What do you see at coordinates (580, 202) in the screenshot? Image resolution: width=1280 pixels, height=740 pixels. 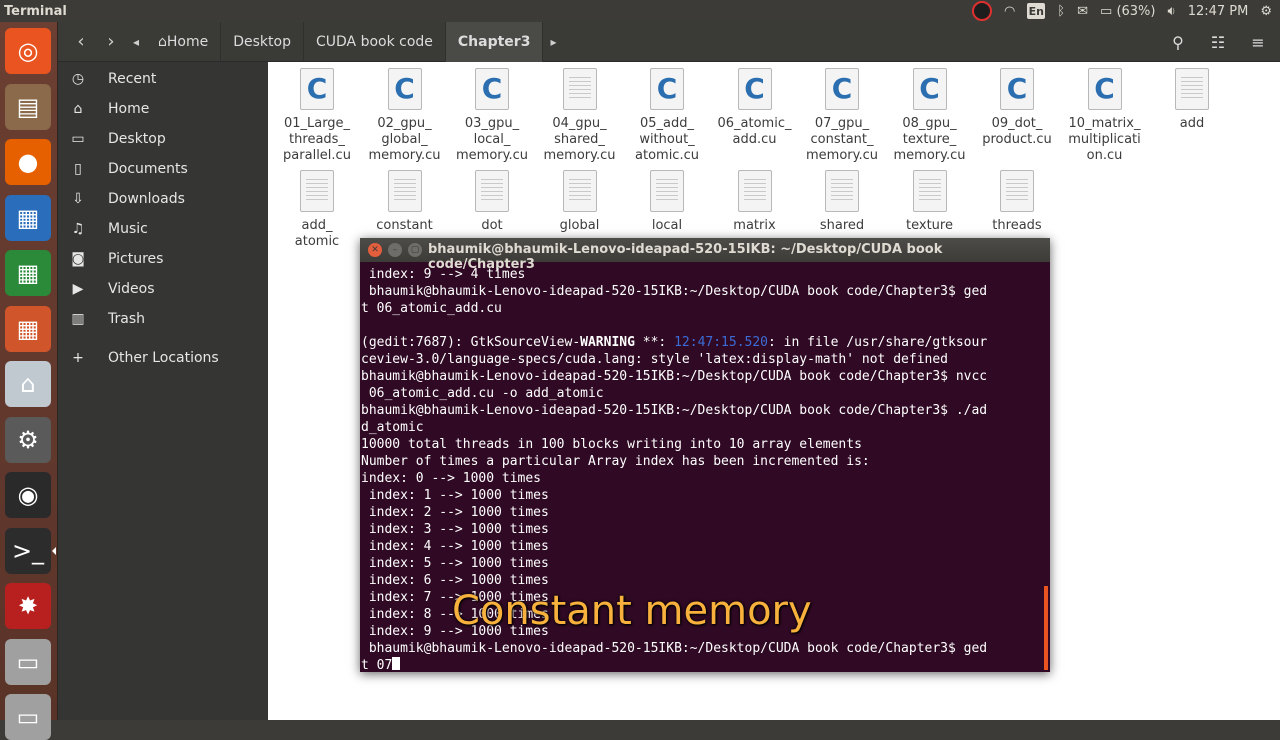 I see `file-item: global` at bounding box center [580, 202].